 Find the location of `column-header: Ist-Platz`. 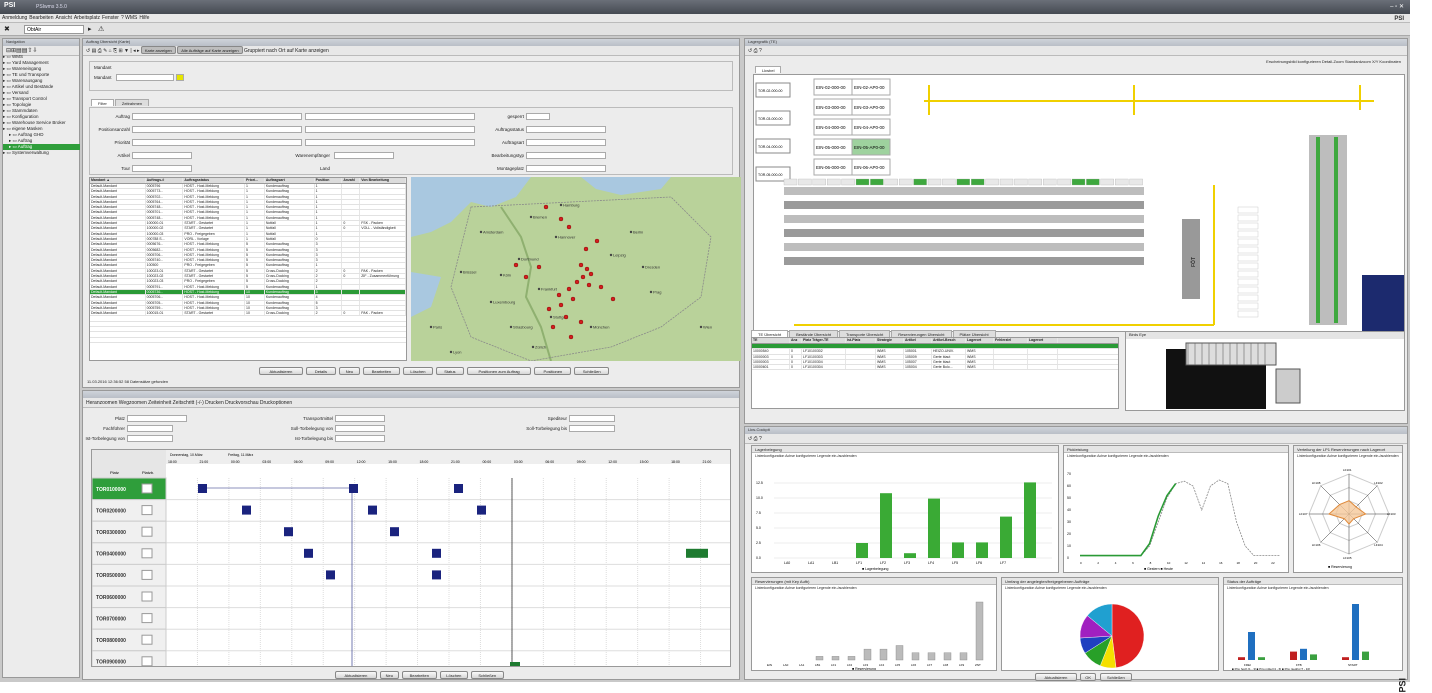

column-header: Ist-Platz is located at coordinates (861, 340).